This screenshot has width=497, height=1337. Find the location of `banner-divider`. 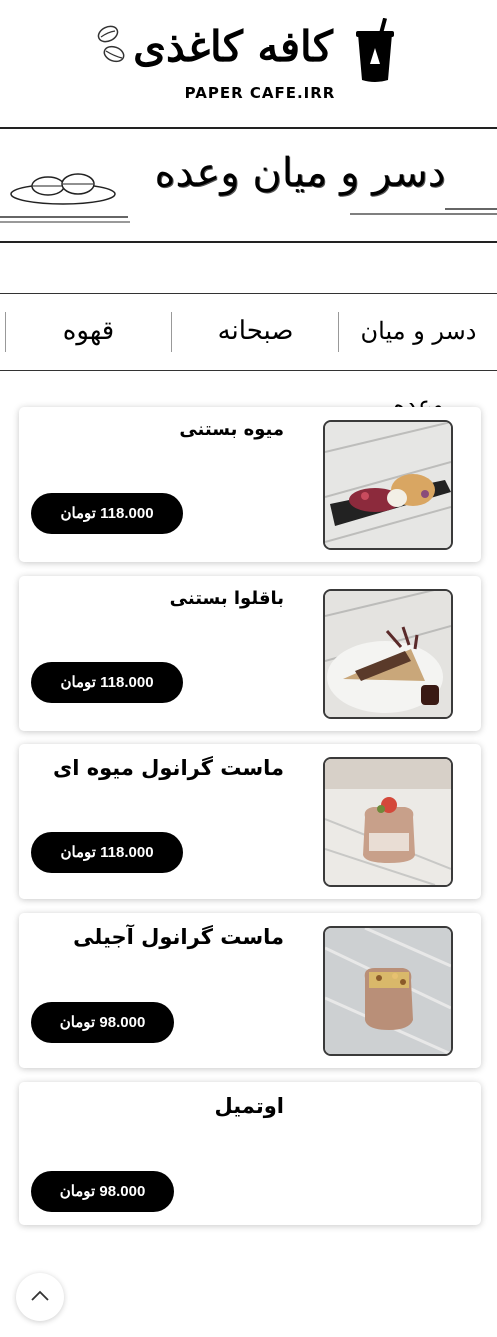

banner-divider is located at coordinates (248, 242).